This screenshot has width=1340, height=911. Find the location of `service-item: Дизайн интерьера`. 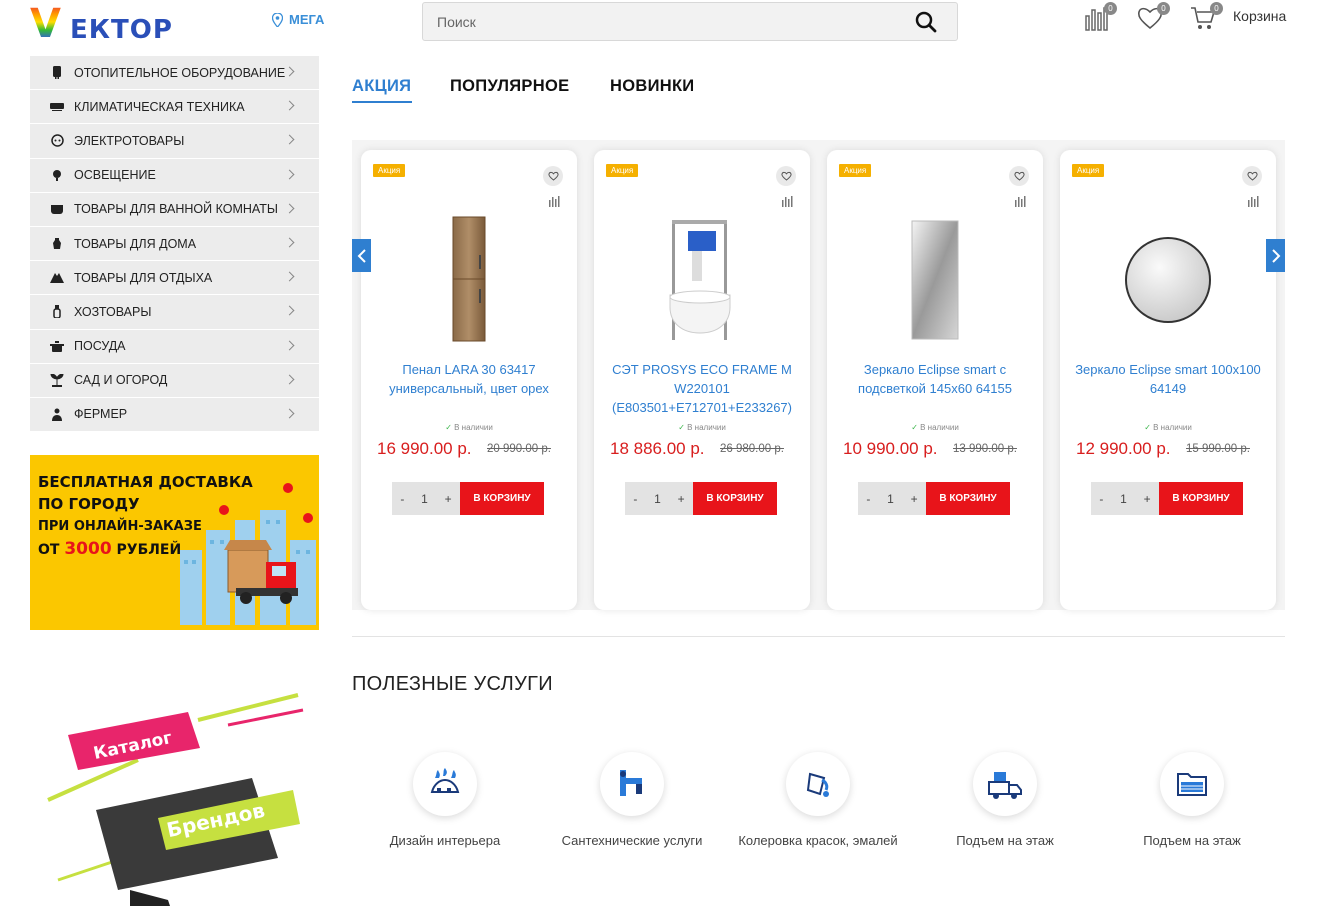

service-item: Дизайн интерьера is located at coordinates (445, 800).